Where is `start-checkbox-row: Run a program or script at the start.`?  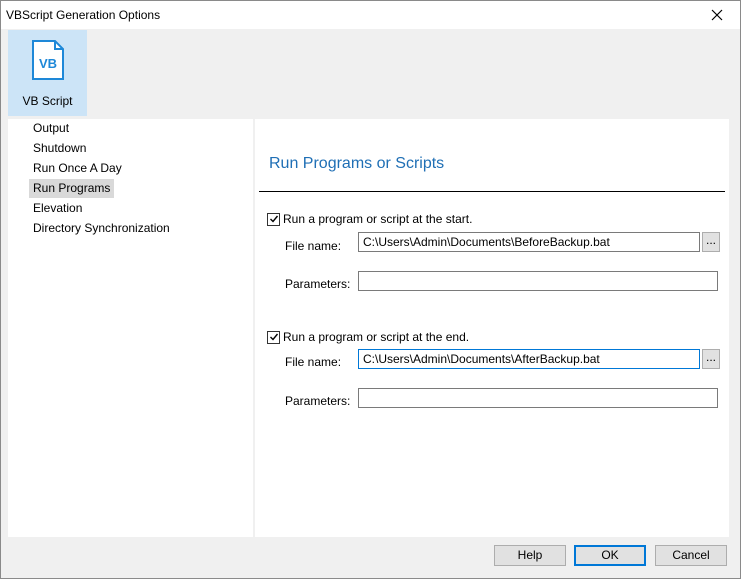 start-checkbox-row: Run a program or script at the start. is located at coordinates (369, 219).